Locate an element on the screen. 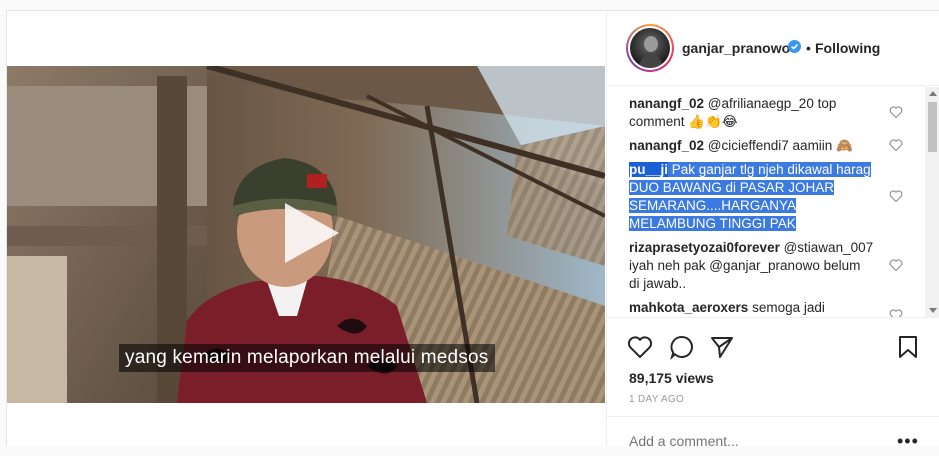 Image resolution: width=939 pixels, height=456 pixels. view-count: 89,175 views is located at coordinates (671, 378).